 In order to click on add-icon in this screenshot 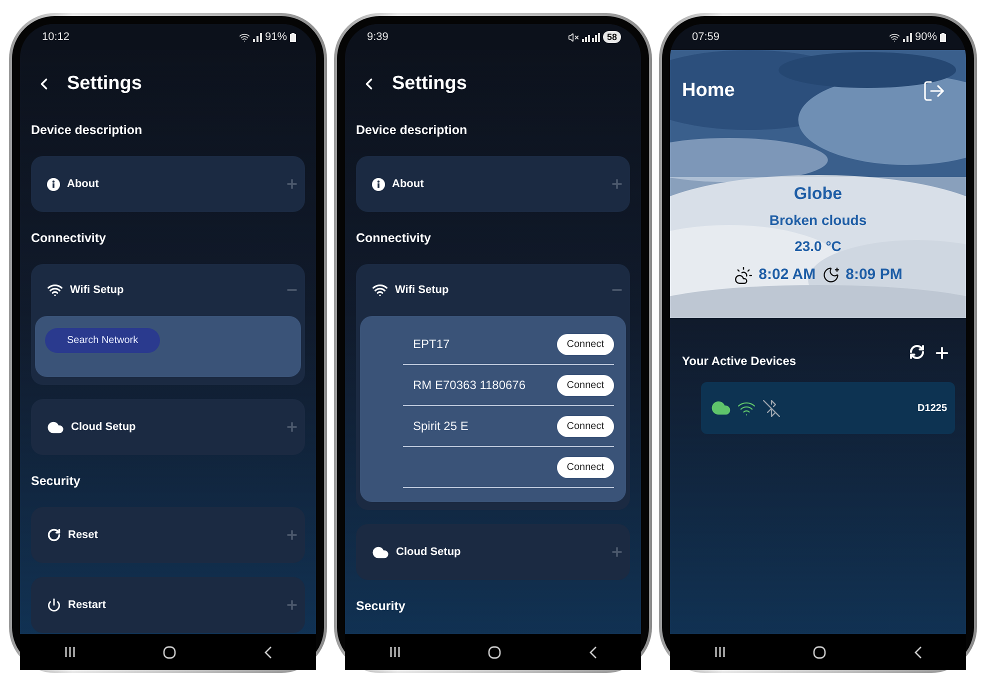, I will do `click(942, 353)`.